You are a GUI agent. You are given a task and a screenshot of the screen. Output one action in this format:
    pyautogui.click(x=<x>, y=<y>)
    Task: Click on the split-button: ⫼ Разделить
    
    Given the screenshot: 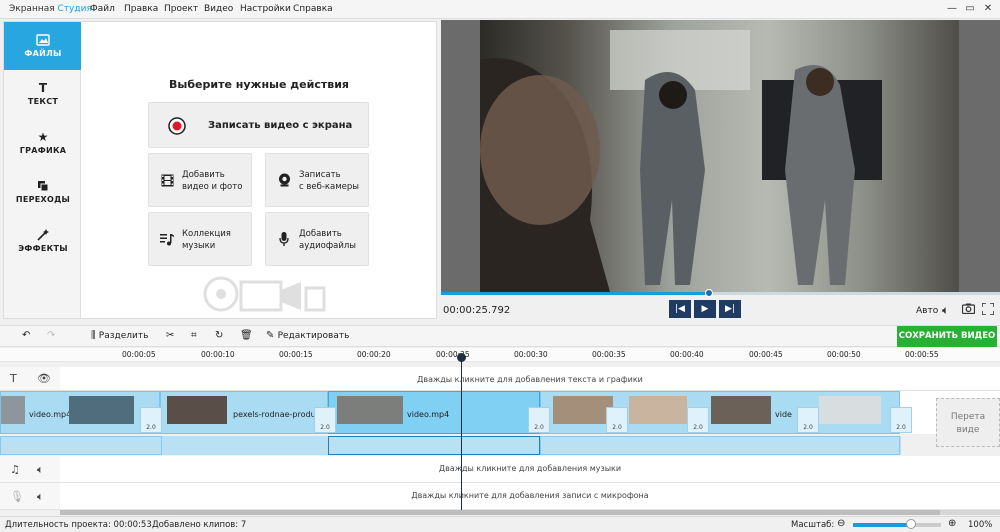 What is the action you would take?
    pyautogui.click(x=119, y=335)
    